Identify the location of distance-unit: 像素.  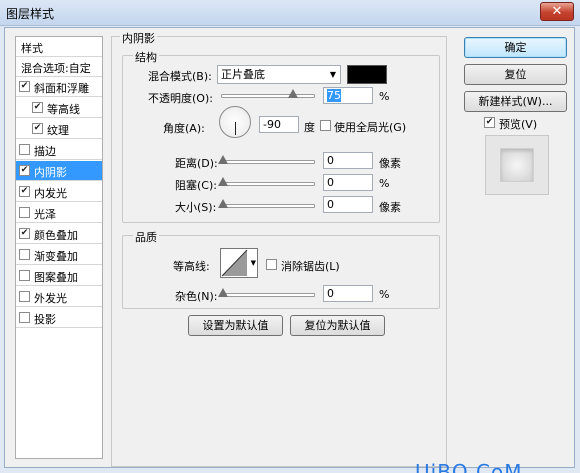
(390, 163).